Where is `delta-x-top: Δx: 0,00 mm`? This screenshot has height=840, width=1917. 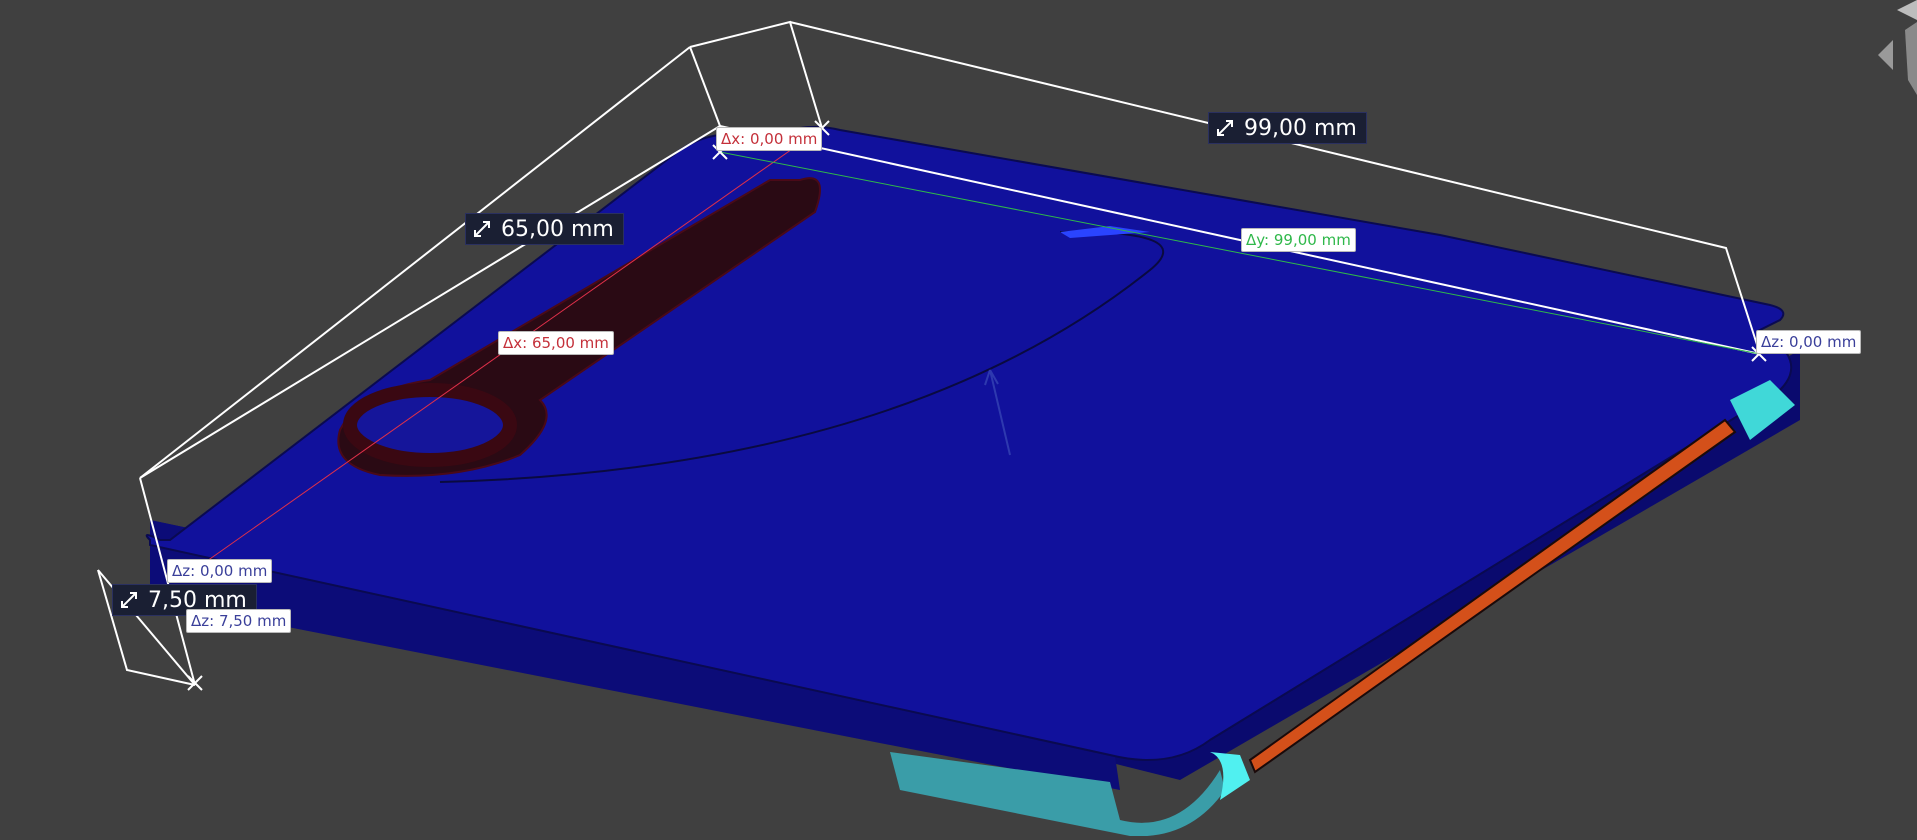 delta-x-top: Δx: 0,00 mm is located at coordinates (769, 139).